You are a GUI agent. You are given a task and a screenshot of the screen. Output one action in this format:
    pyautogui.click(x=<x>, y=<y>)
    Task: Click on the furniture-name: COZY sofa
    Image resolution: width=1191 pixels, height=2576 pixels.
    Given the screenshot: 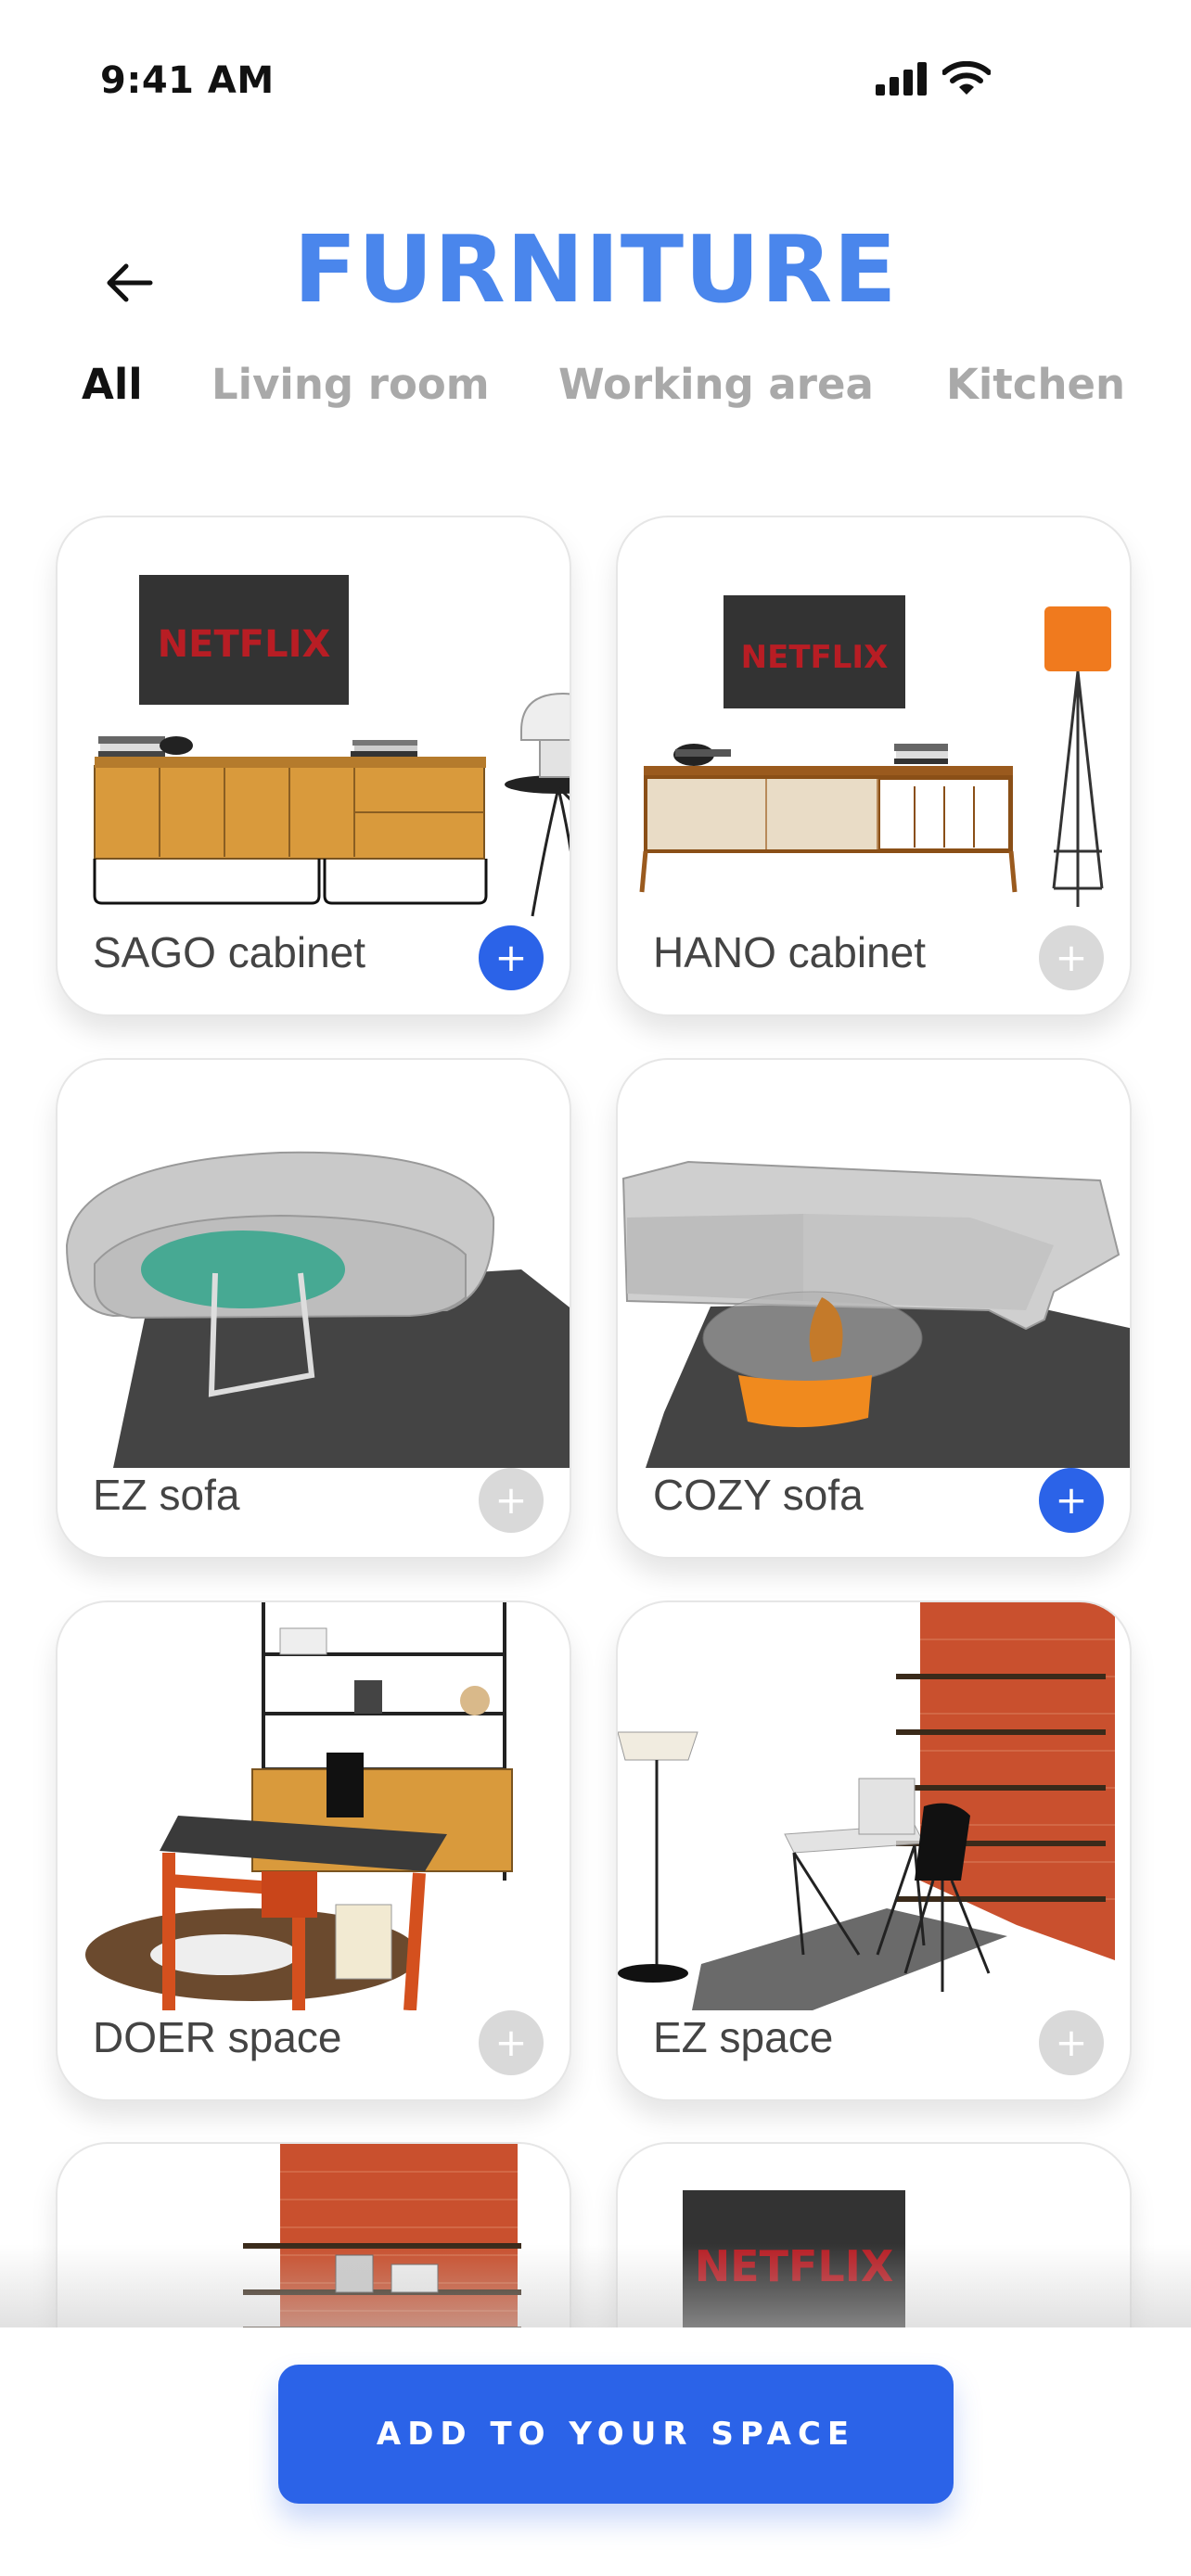 What is the action you would take?
    pyautogui.click(x=758, y=1495)
    